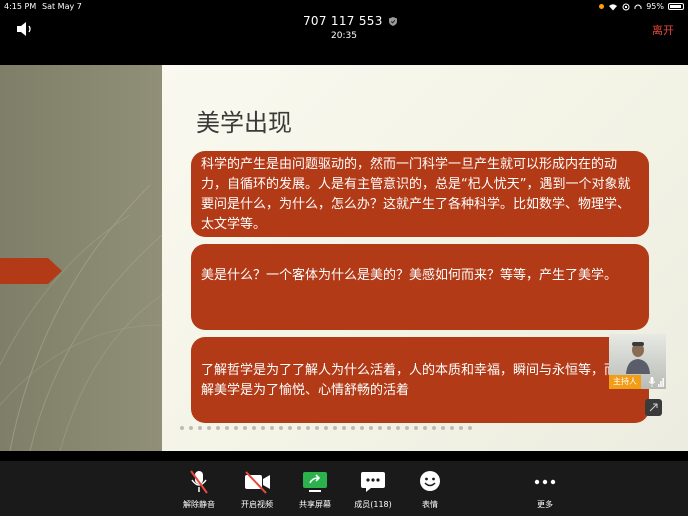 The width and height of the screenshot is (688, 516). Describe the element at coordinates (545, 504) in the screenshot. I see `more-label: 更多` at that location.